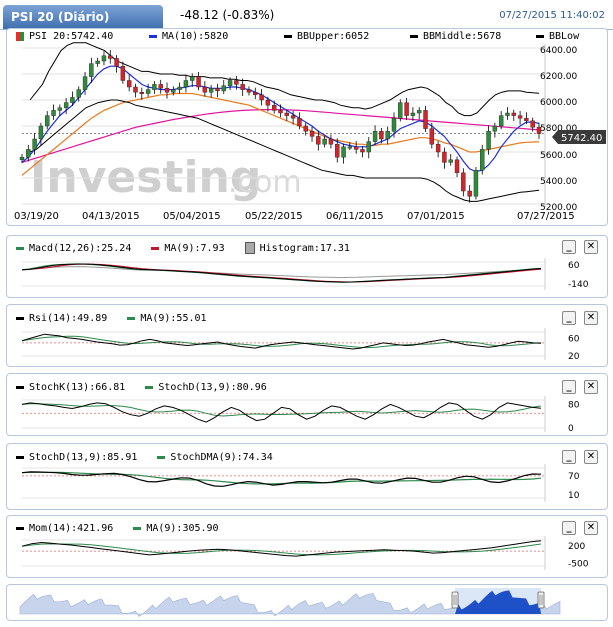 This screenshot has height=627, width=613. Describe the element at coordinates (300, 345) in the screenshot. I see `rsi-chart: 60 20` at that location.